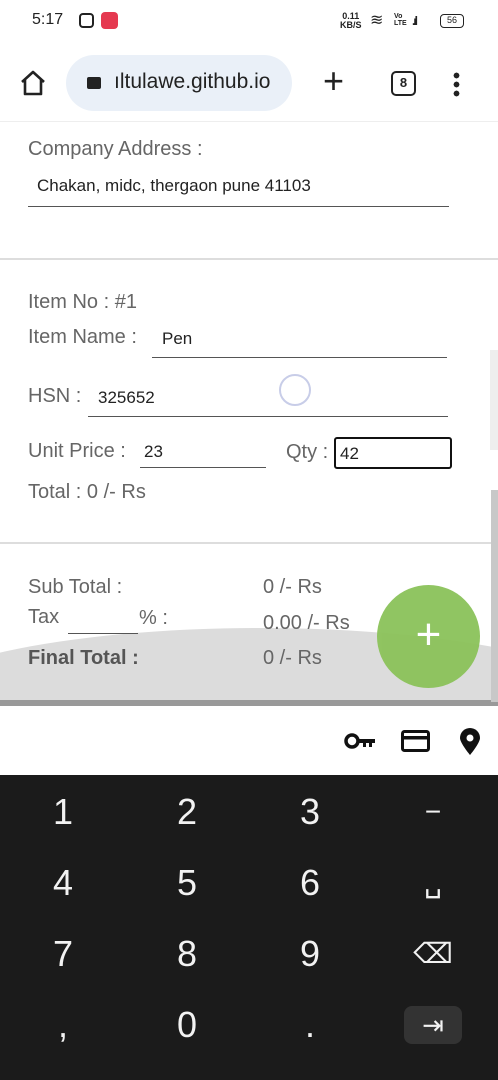  Describe the element at coordinates (83, 658) in the screenshot. I see `final-total-label: Final Total :` at that location.